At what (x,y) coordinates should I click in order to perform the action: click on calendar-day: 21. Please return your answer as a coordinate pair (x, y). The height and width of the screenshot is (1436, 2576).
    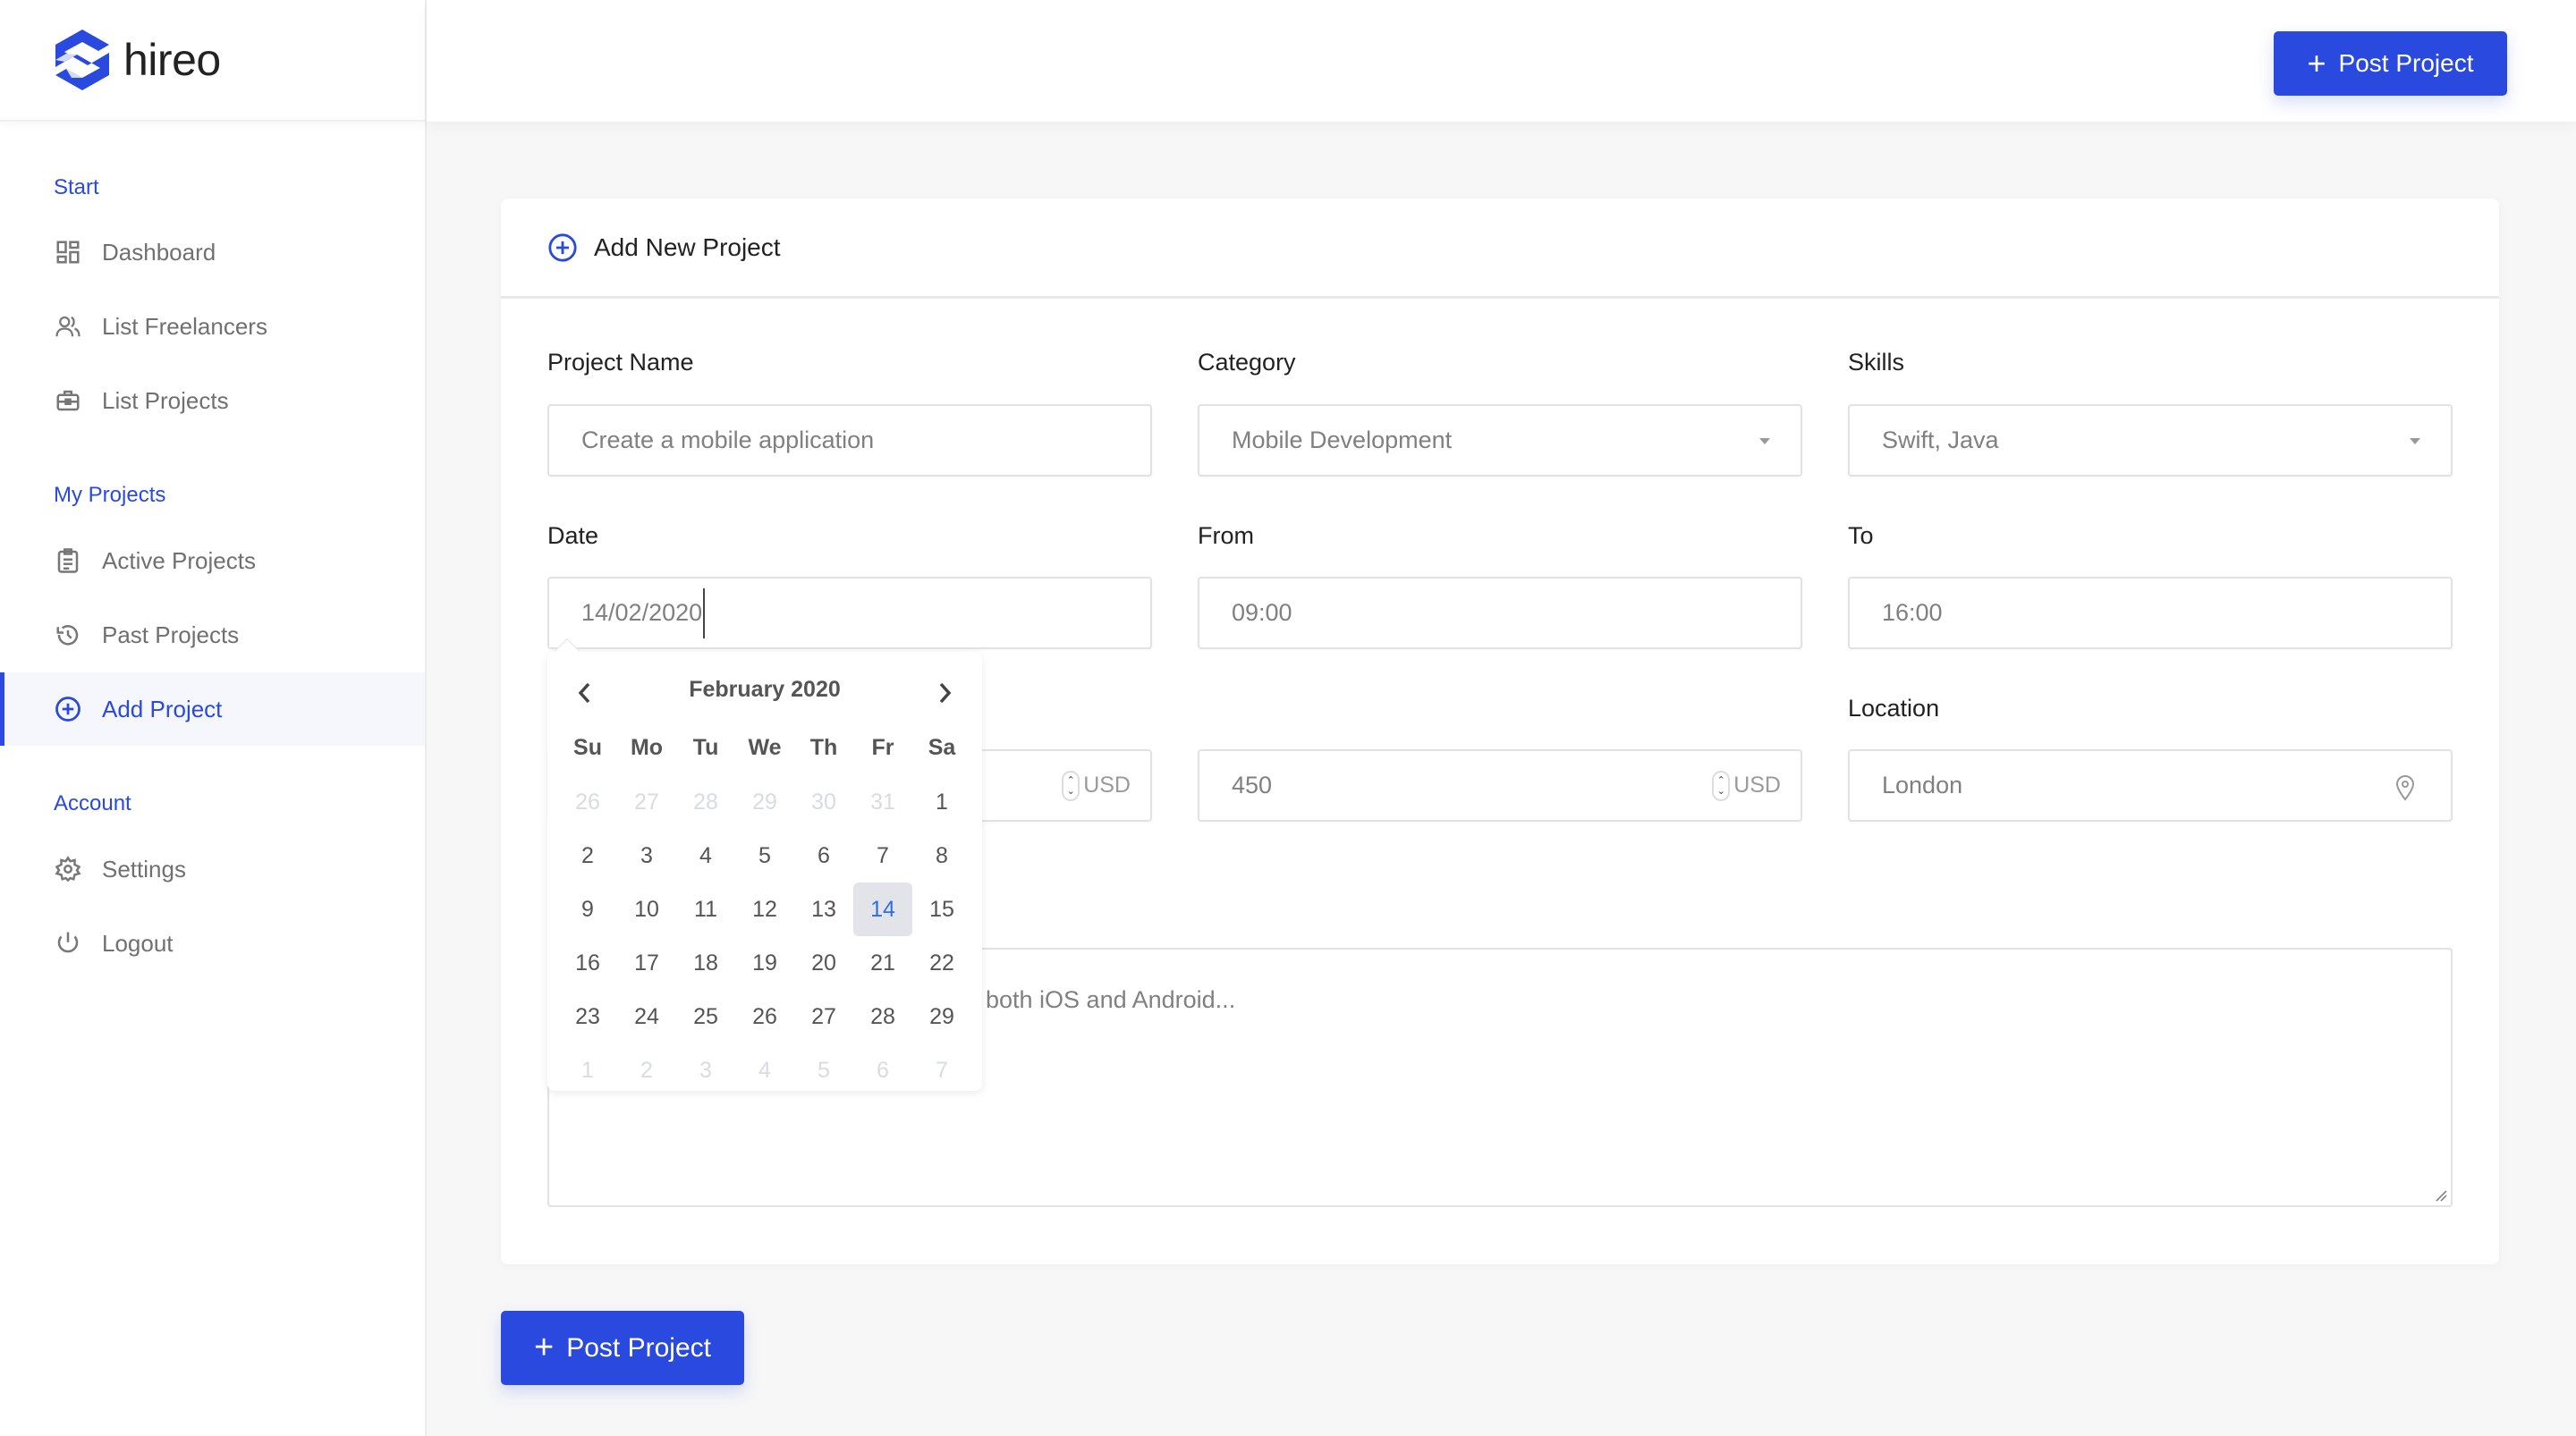
    Looking at the image, I should click on (882, 963).